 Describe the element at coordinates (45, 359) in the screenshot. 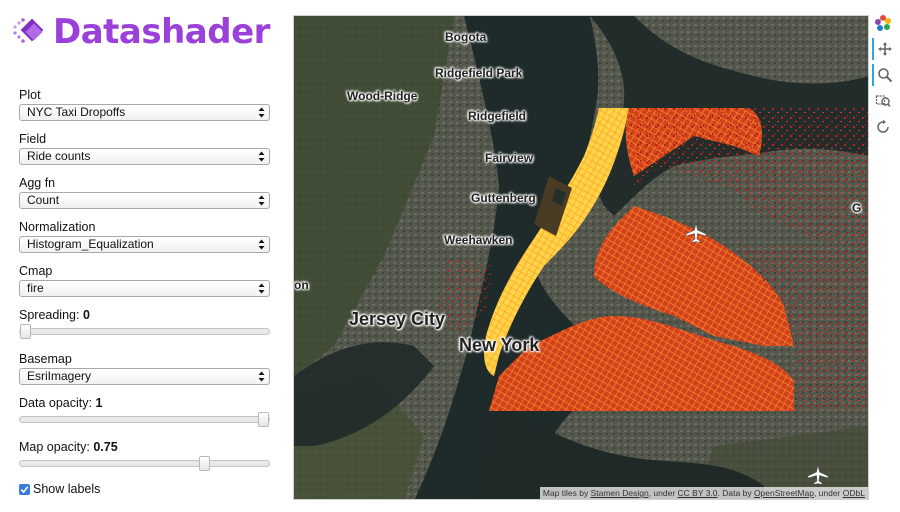

I see `basemap-label: Basemap` at that location.